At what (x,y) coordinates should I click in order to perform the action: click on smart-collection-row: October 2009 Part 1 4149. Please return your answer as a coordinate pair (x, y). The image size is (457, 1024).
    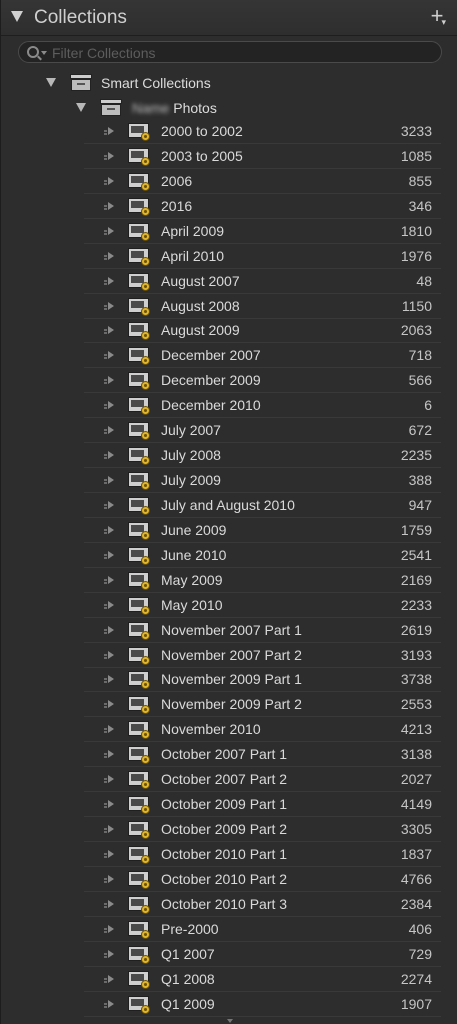
    Looking at the image, I should click on (262, 805).